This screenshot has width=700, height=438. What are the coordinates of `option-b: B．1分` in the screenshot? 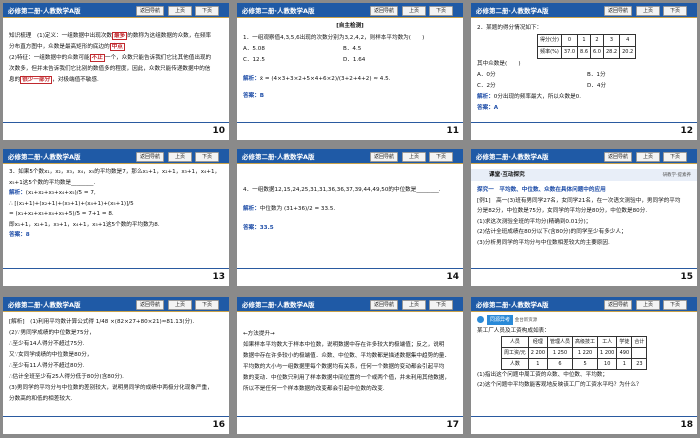 It's located at (596, 75).